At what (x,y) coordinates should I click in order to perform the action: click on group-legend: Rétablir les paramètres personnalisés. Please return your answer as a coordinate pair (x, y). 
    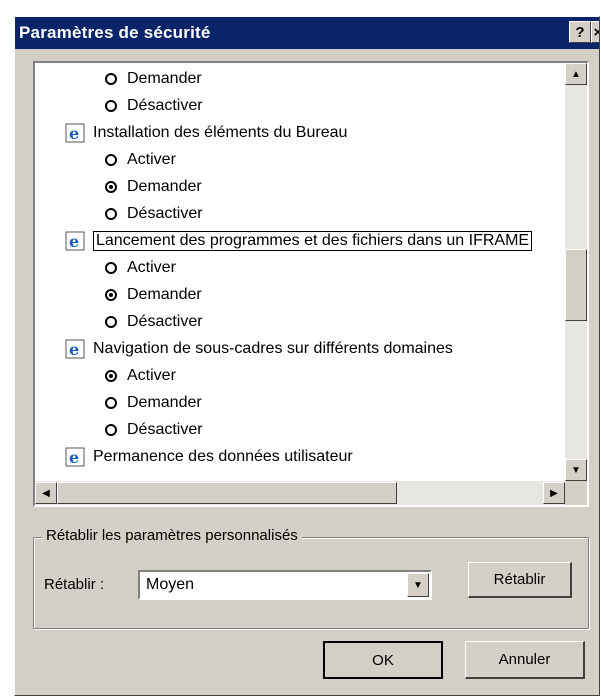
    Looking at the image, I should click on (172, 535).